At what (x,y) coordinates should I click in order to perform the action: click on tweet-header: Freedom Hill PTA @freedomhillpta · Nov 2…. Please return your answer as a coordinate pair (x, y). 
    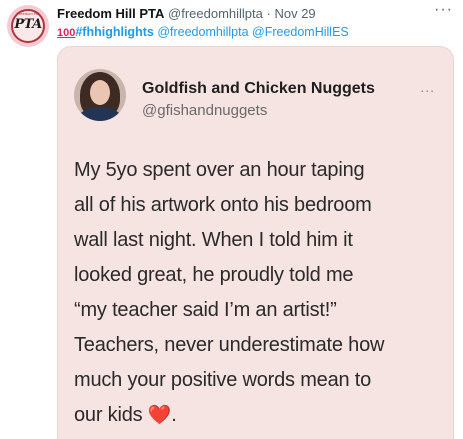
    Looking at the image, I should click on (186, 14).